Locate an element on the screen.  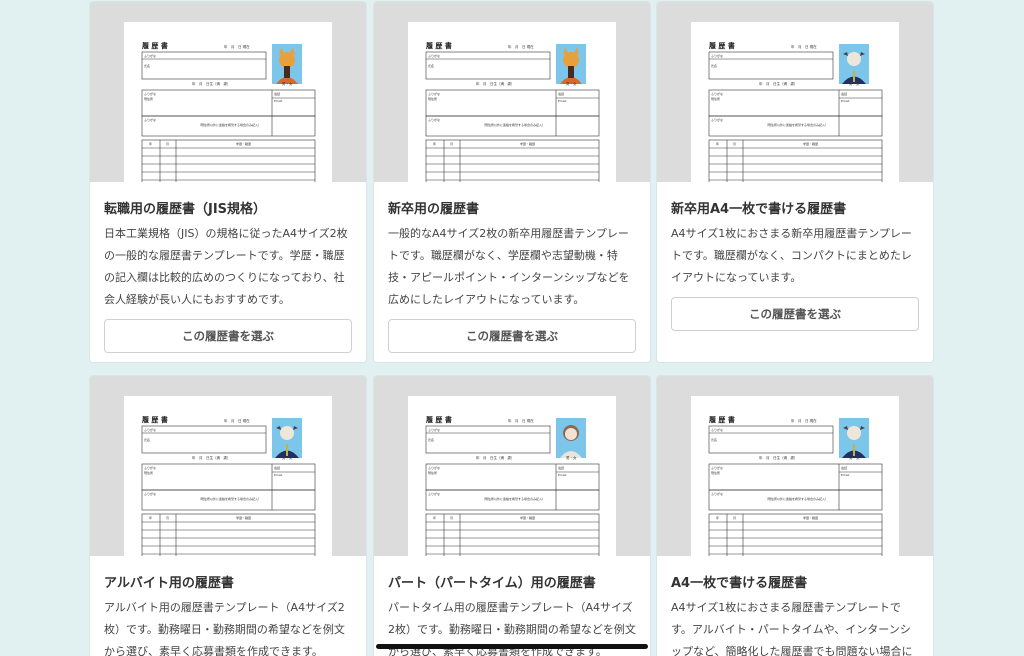
card-title: 新卒用の履歴書 is located at coordinates (434, 209).